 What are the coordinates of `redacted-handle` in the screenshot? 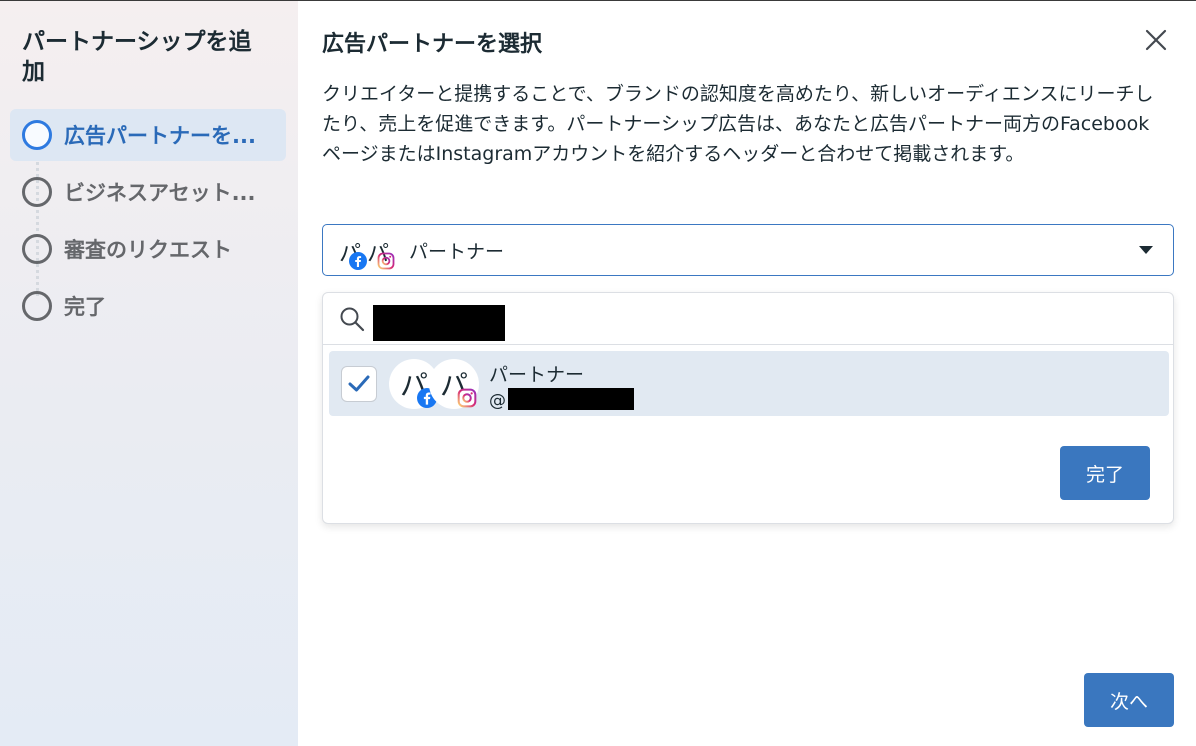 It's located at (571, 399).